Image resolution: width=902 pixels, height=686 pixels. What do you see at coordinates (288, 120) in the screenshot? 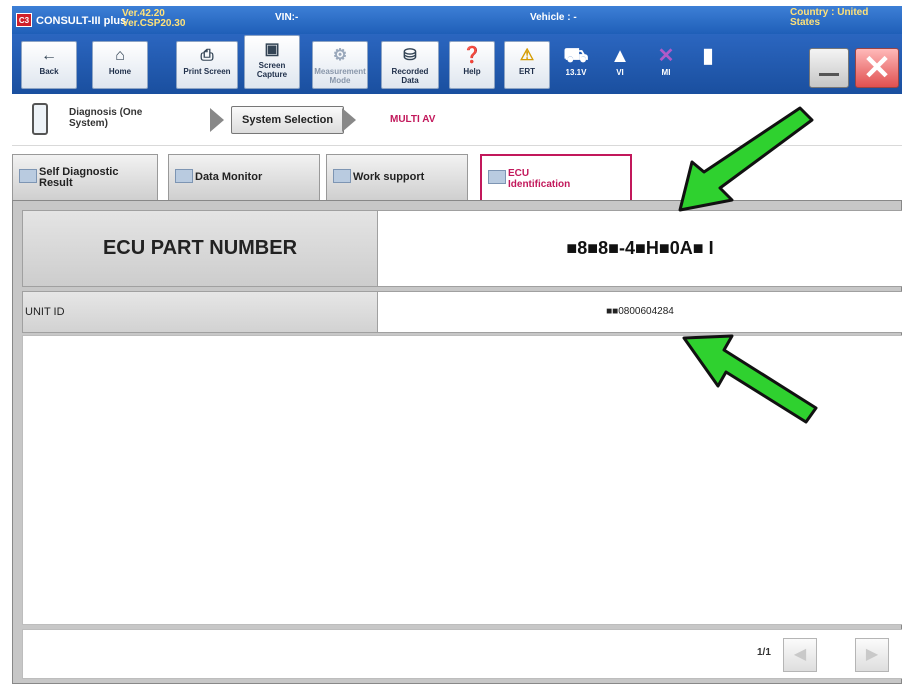
I see `breadcrumb-system-selection: System Selection` at bounding box center [288, 120].